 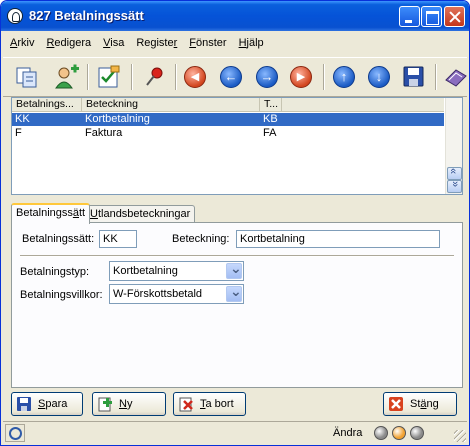 I want to click on delete-icon, so click(x=186, y=404).